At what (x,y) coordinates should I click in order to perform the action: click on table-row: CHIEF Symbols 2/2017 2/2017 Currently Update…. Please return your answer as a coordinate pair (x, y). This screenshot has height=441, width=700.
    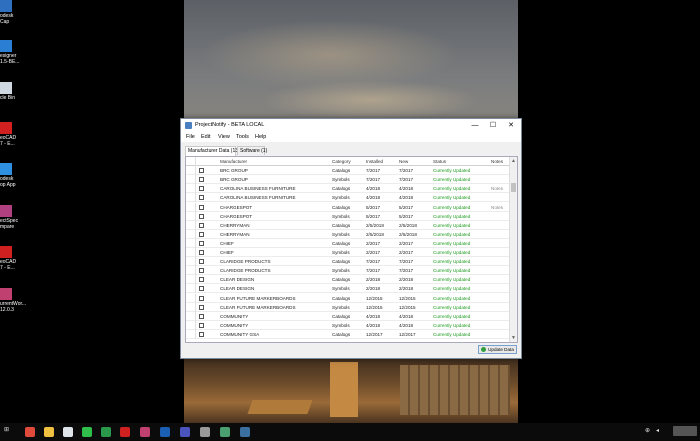
    Looking at the image, I should click on (348, 253).